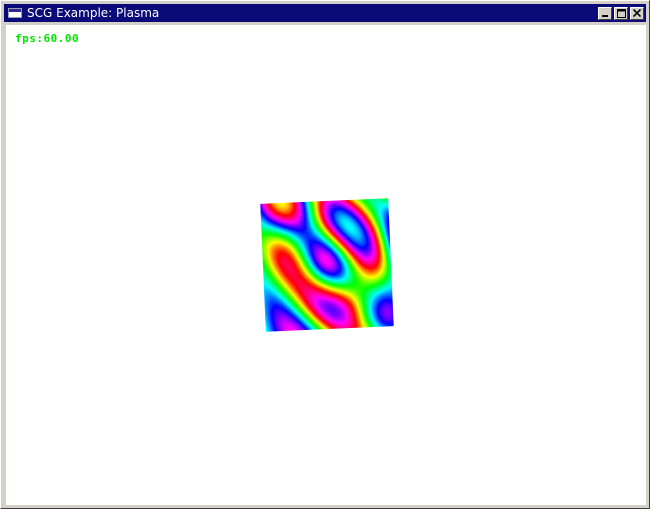 The height and width of the screenshot is (509, 650). Describe the element at coordinates (93, 13) in the screenshot. I see `window-title: SCG Example: Plasma` at that location.